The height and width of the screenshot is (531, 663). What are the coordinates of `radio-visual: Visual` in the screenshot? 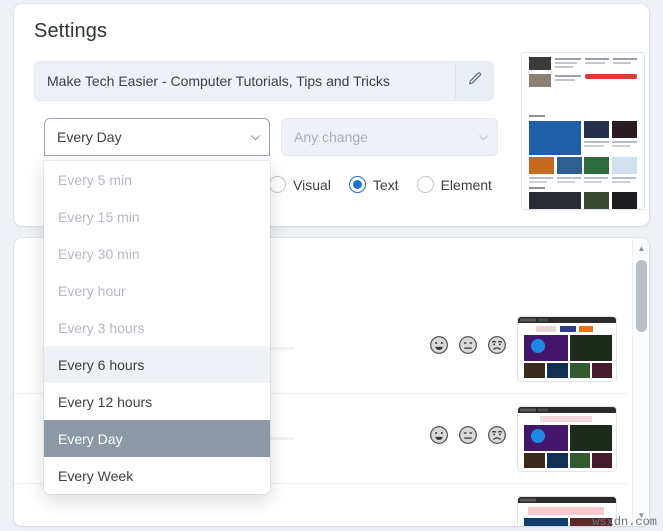 It's located at (300, 184).